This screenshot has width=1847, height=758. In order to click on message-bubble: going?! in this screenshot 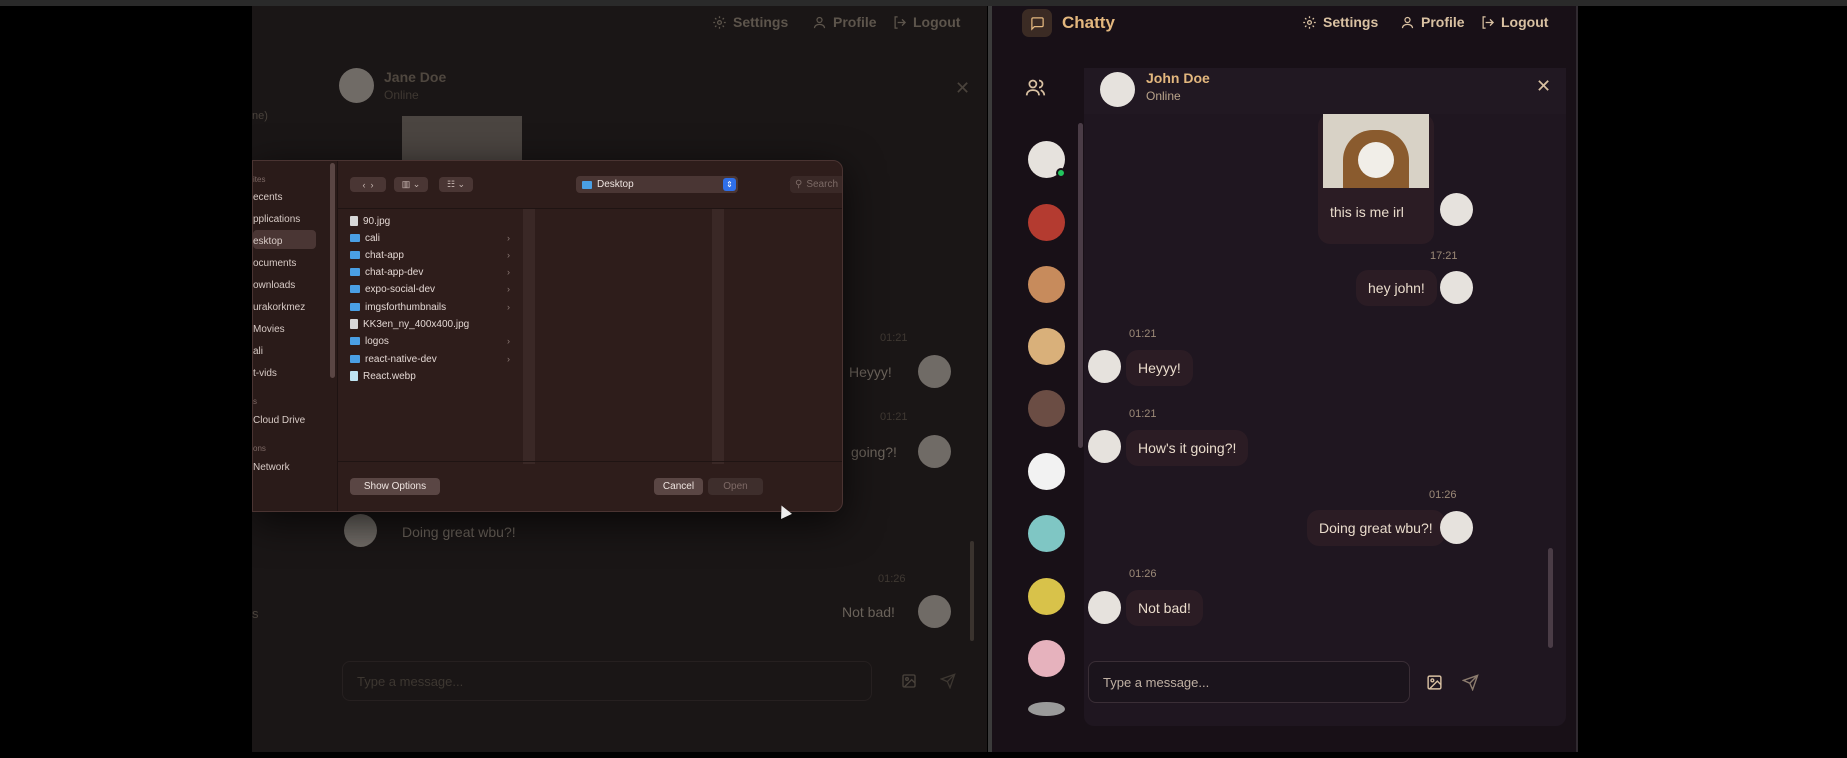, I will do `click(874, 452)`.